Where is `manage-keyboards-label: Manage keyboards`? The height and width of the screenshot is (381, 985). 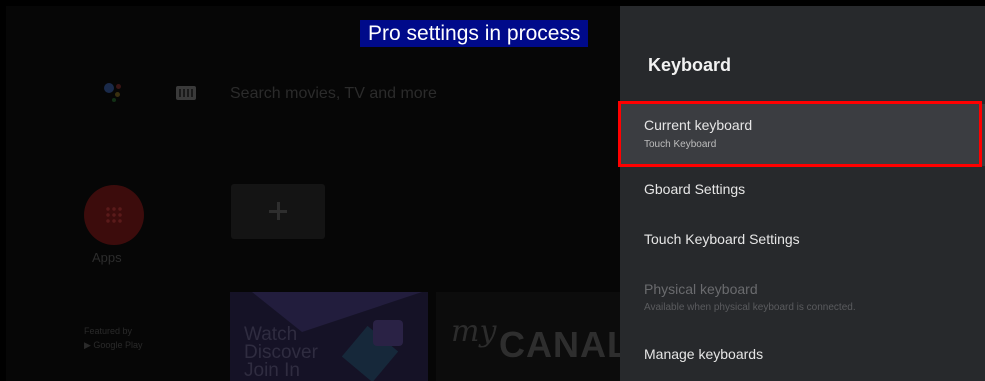
manage-keyboards-label: Manage keyboards is located at coordinates (704, 354).